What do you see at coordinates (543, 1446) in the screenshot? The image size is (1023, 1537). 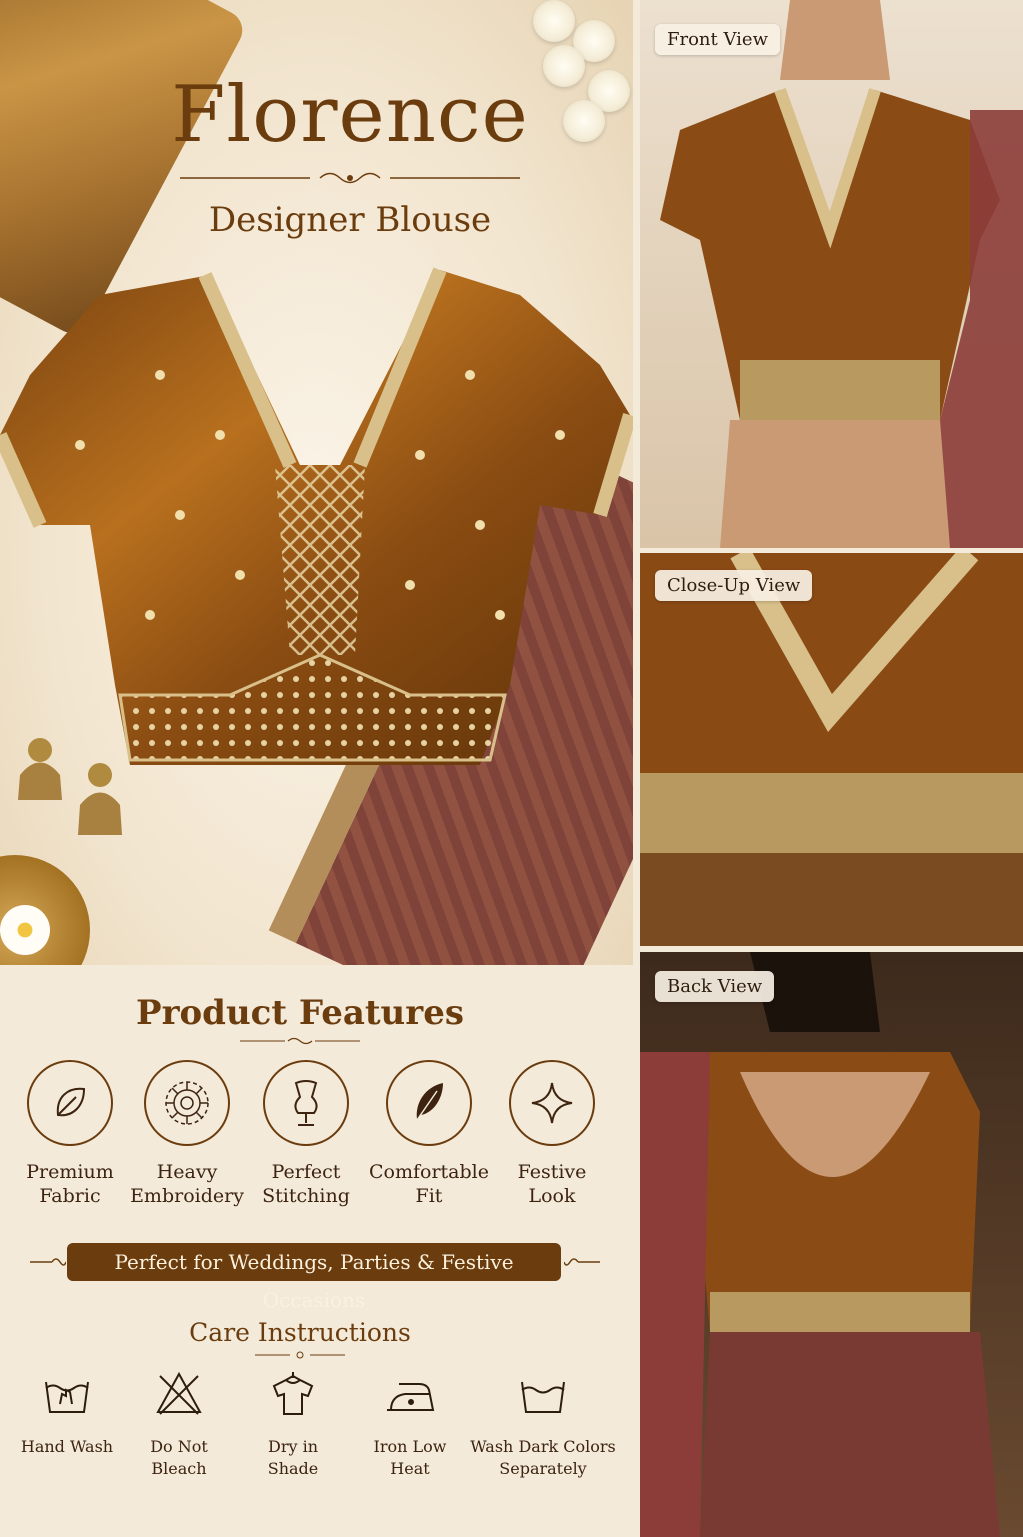 I see `care-label-line1: Wash Dark Colors` at bounding box center [543, 1446].